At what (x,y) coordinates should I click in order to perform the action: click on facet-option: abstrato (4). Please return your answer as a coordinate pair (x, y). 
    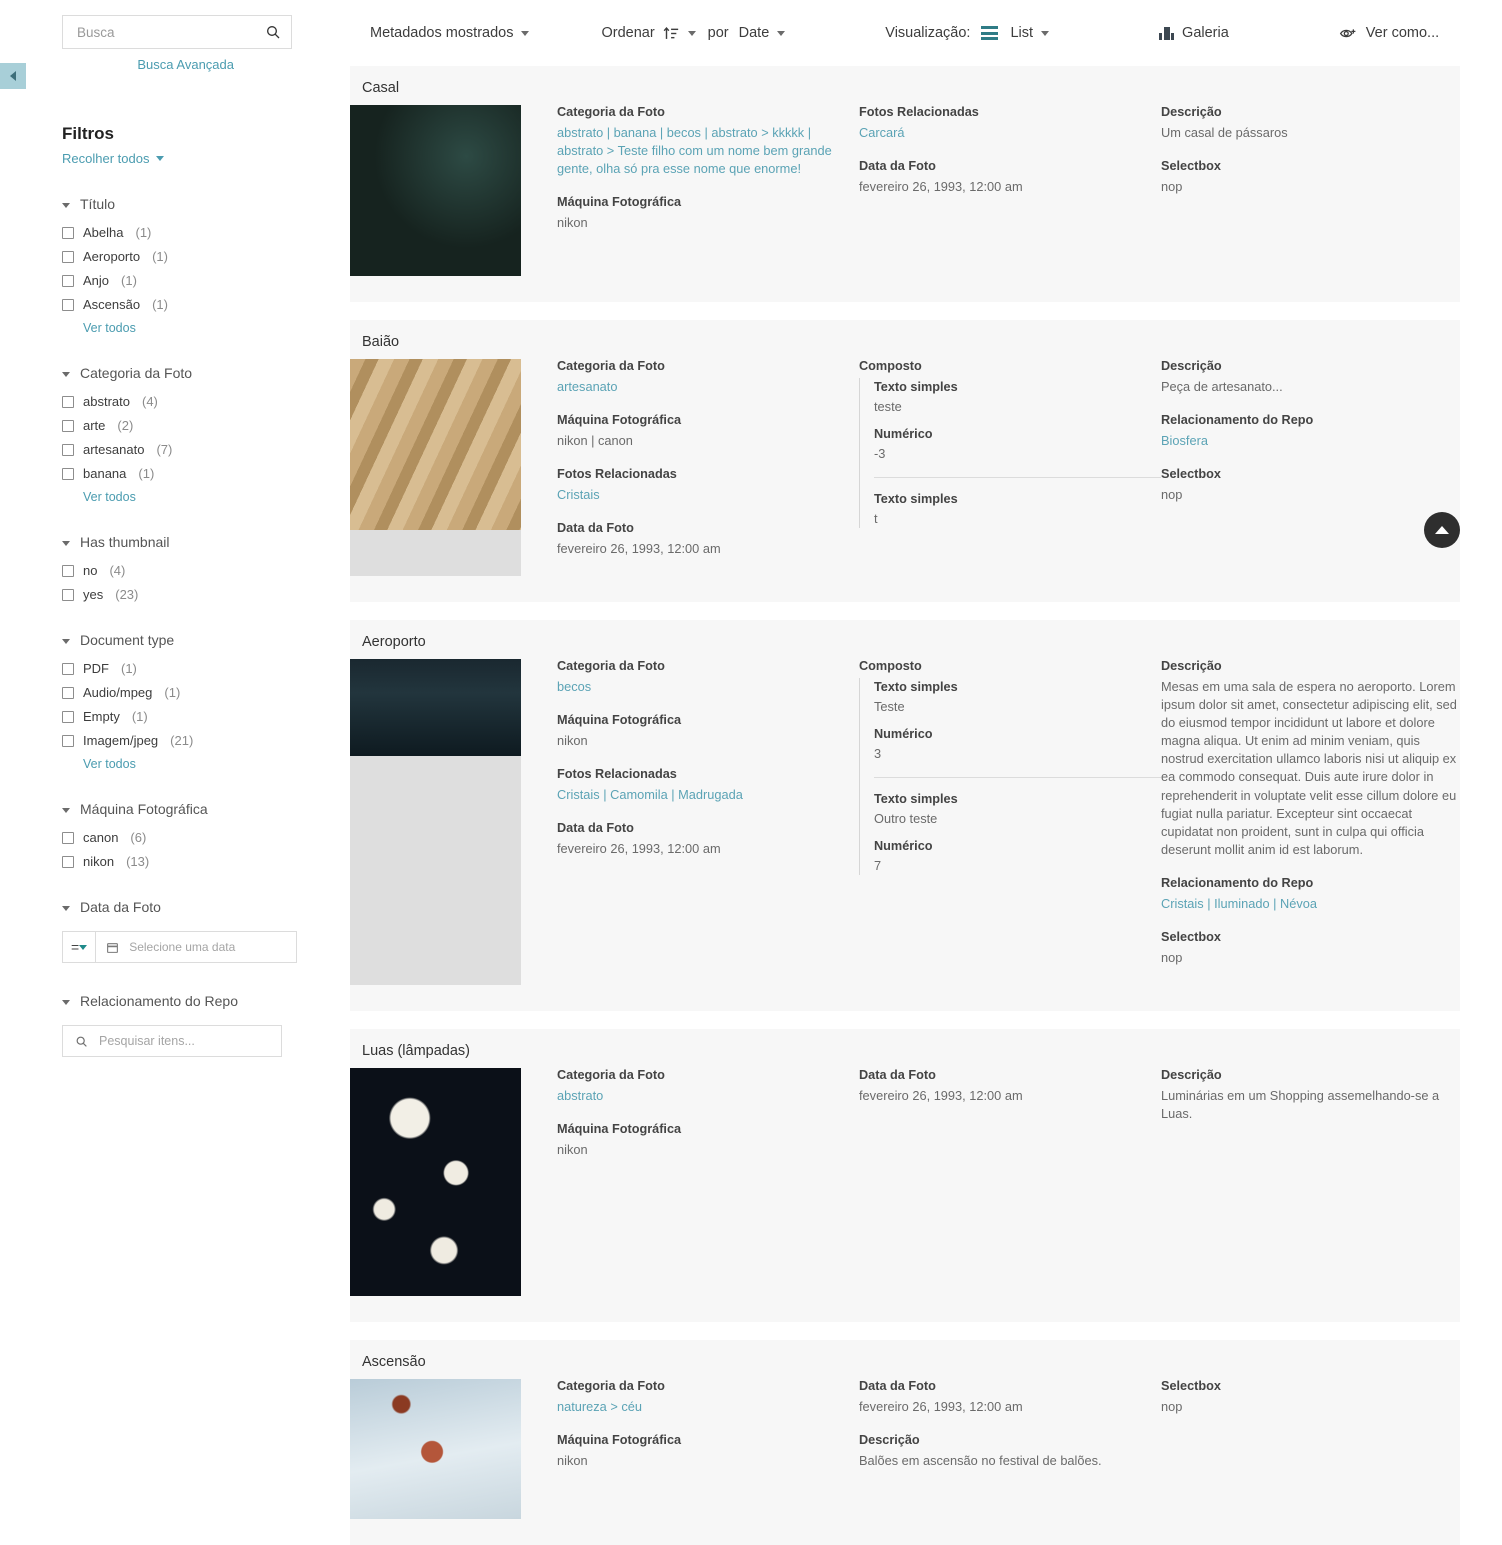
    Looking at the image, I should click on (206, 401).